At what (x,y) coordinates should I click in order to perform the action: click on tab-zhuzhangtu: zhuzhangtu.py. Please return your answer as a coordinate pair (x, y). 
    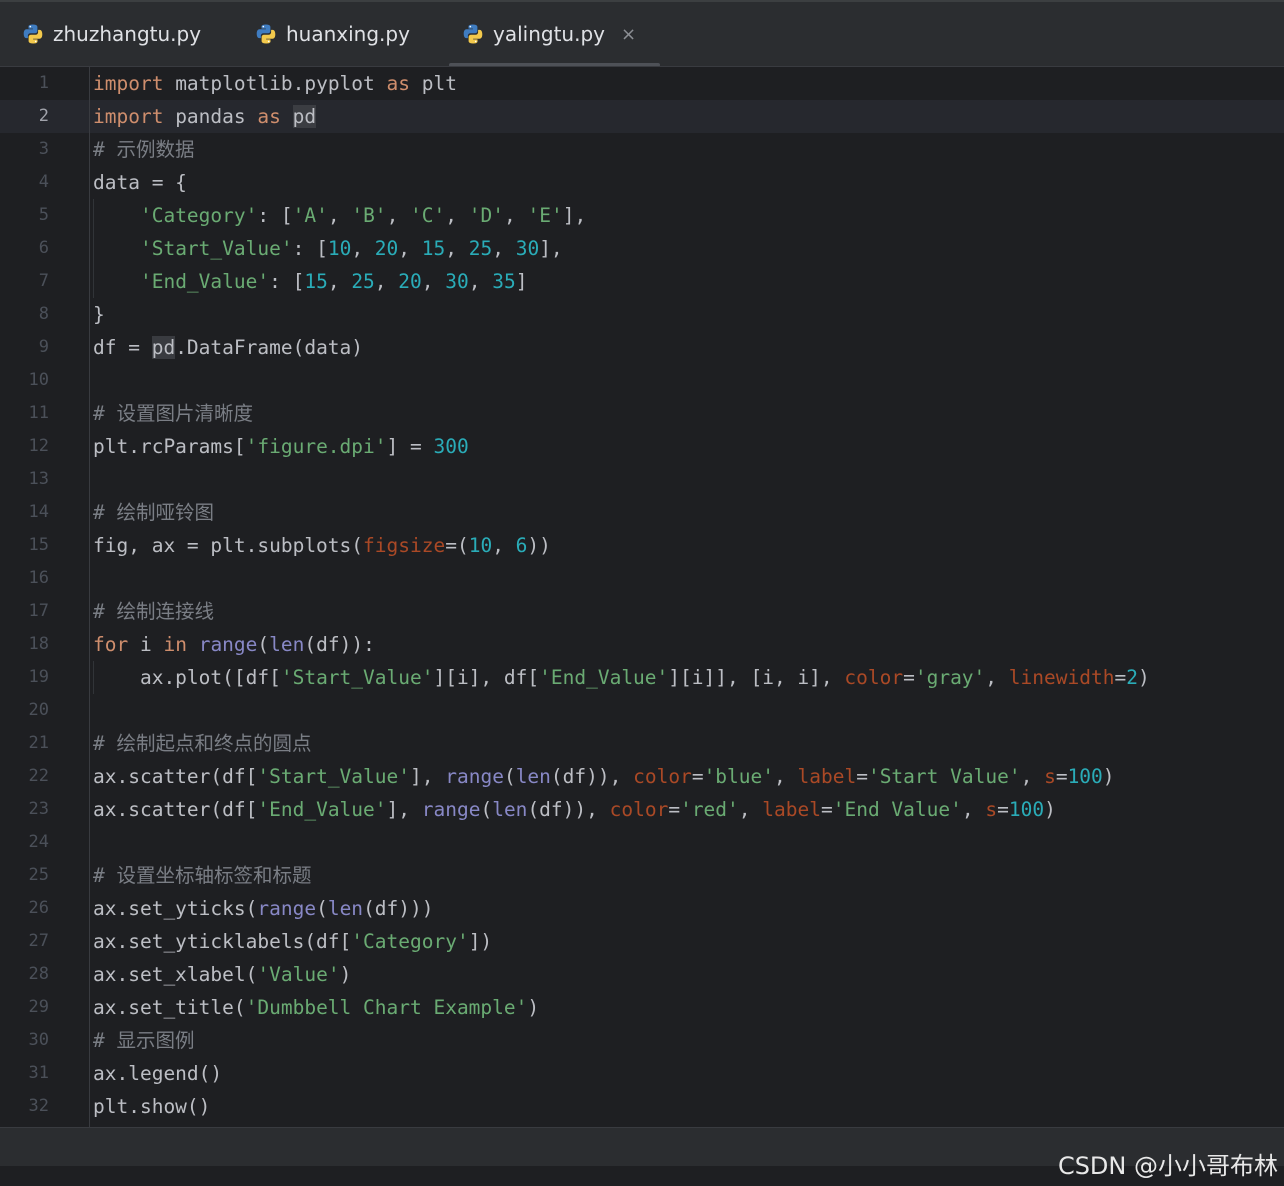
    Looking at the image, I should click on (111, 34).